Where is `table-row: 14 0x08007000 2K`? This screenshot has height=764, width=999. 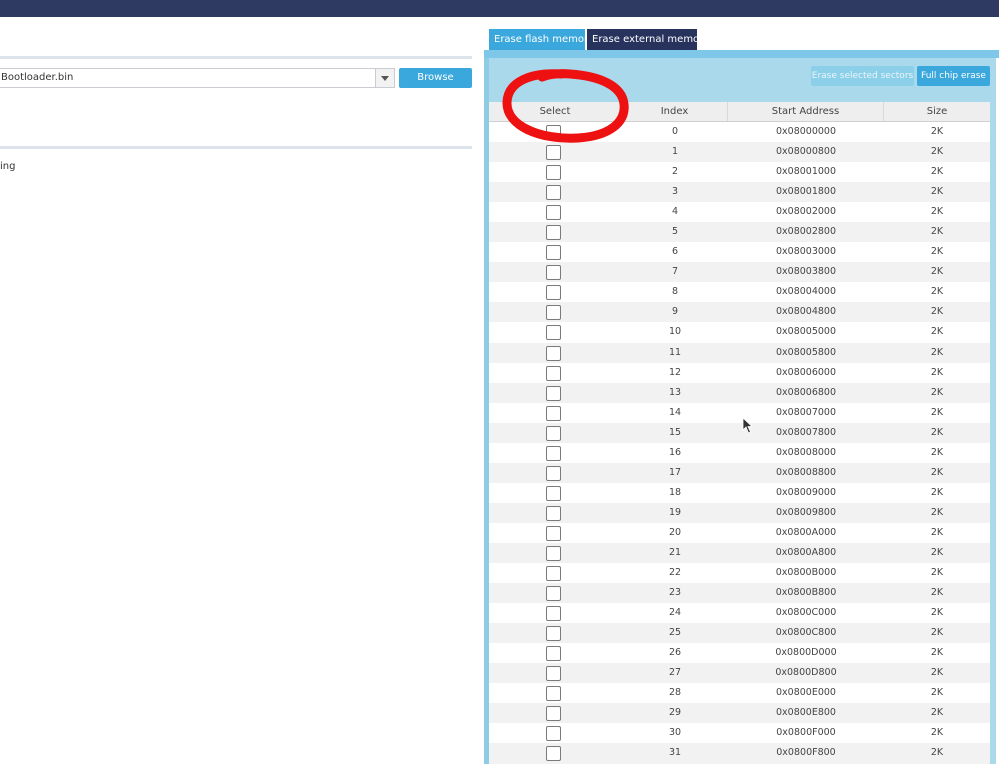
table-row: 14 0x08007000 2K is located at coordinates (739, 413).